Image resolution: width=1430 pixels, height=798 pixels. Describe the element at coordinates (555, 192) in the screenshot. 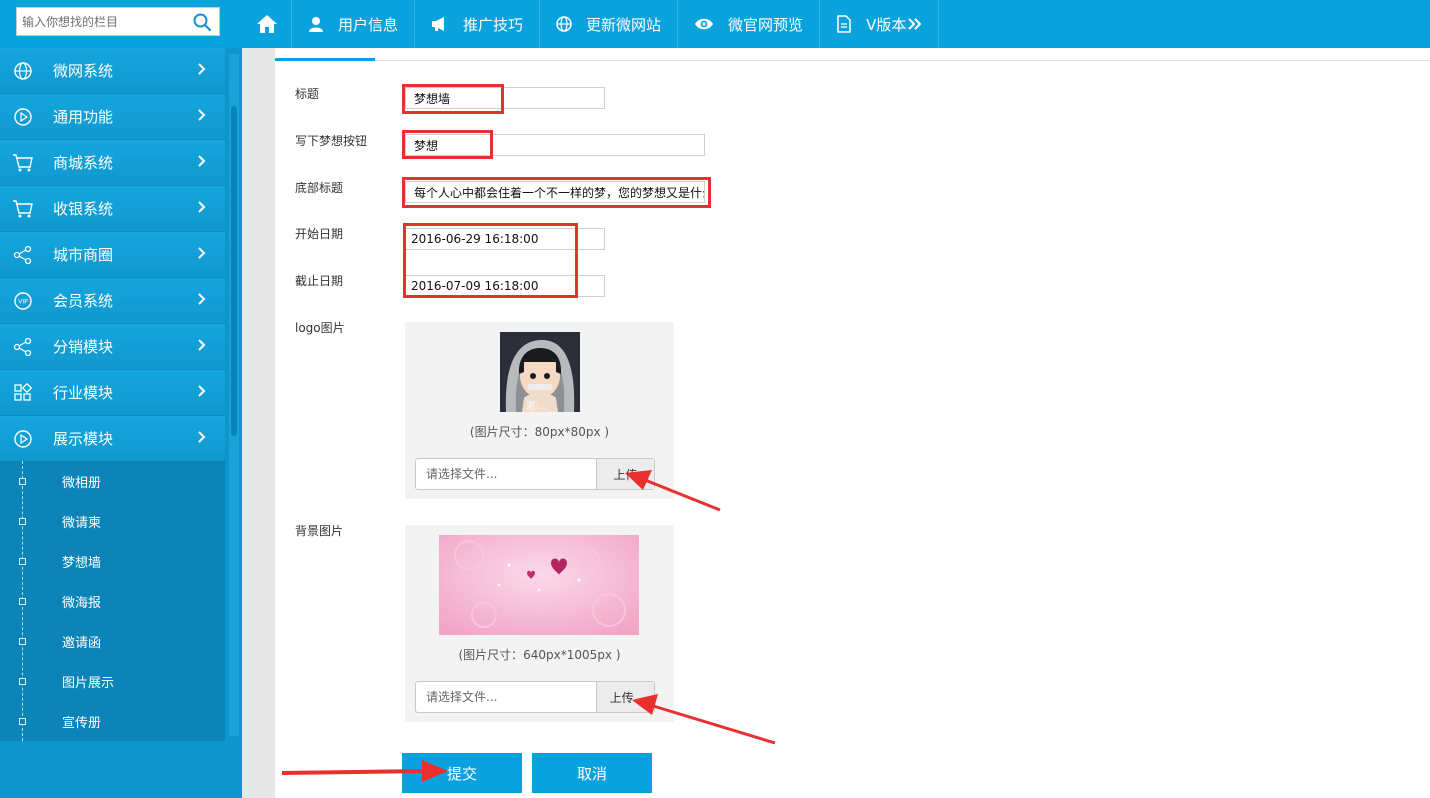

I see `footer-title-input` at that location.